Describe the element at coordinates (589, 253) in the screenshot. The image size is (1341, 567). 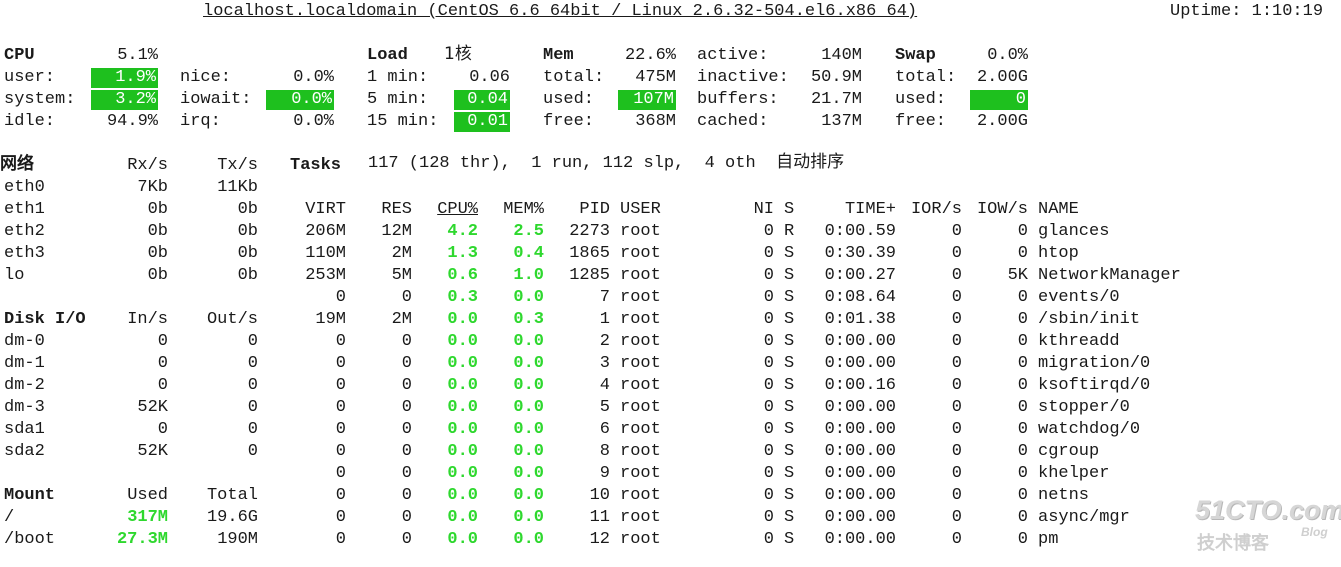
I see `proc-pid: 1865` at that location.